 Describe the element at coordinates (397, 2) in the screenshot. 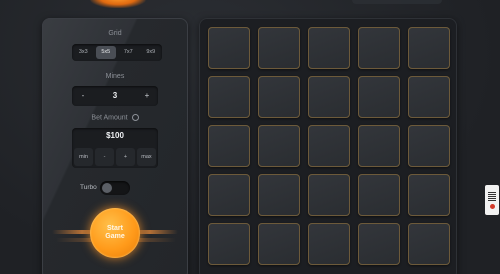

I see `header-bar` at that location.